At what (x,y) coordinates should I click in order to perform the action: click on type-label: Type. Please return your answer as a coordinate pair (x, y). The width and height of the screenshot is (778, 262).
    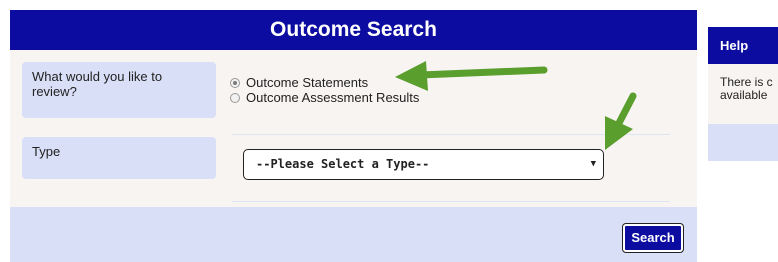
    Looking at the image, I should click on (119, 158).